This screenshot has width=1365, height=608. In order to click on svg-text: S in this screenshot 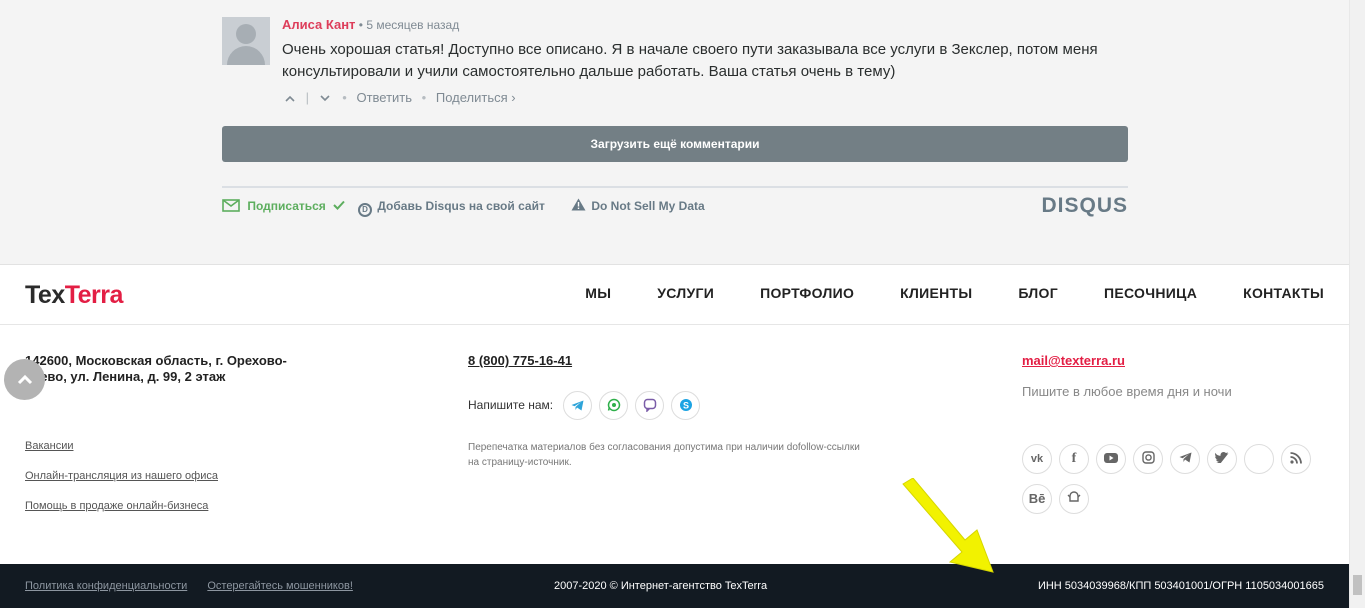, I will do `click(686, 406)`.